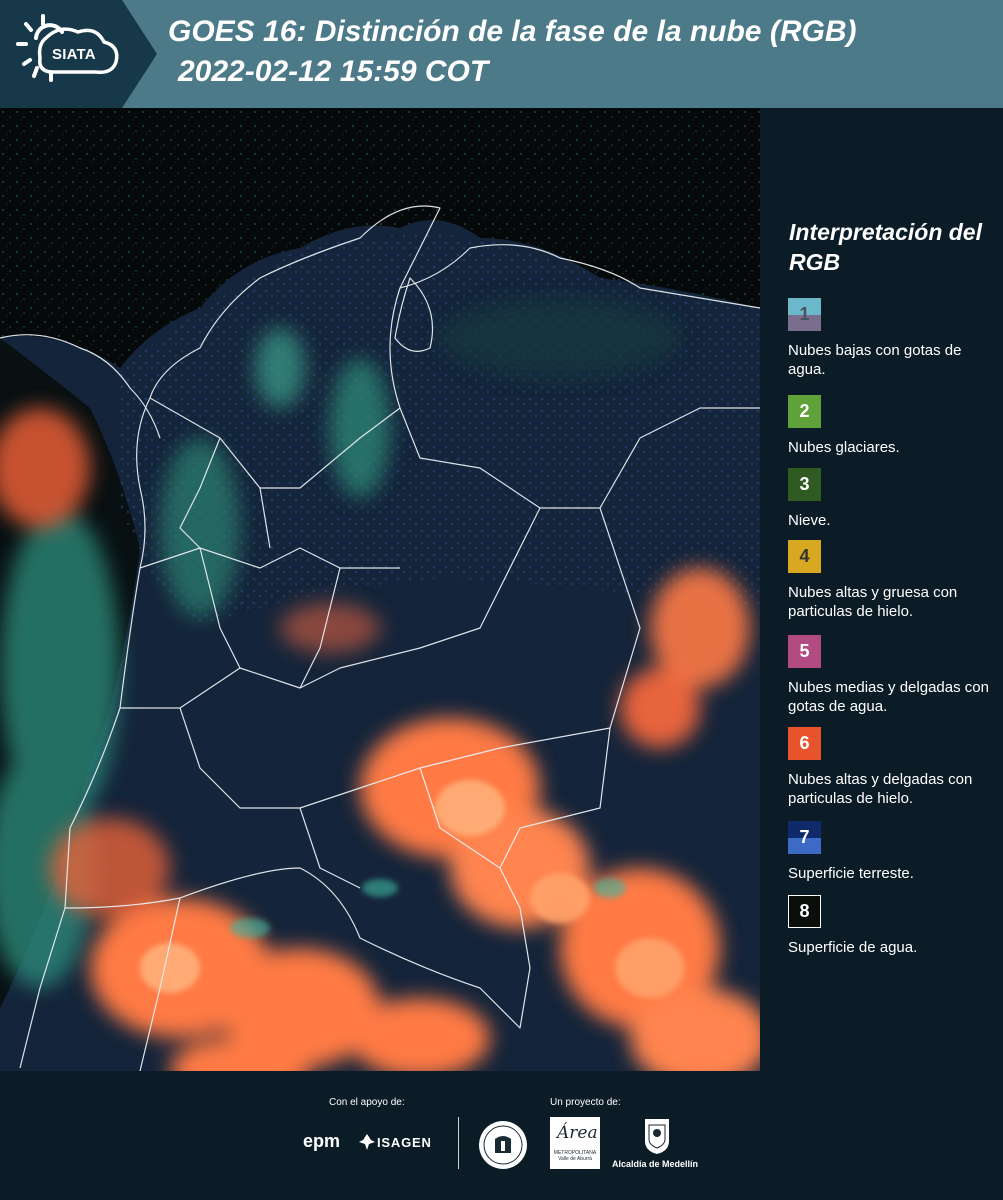 The width and height of the screenshot is (1003, 1200). What do you see at coordinates (893, 852) in the screenshot?
I see `legend-item-7: 7 Superficie terreste.` at bounding box center [893, 852].